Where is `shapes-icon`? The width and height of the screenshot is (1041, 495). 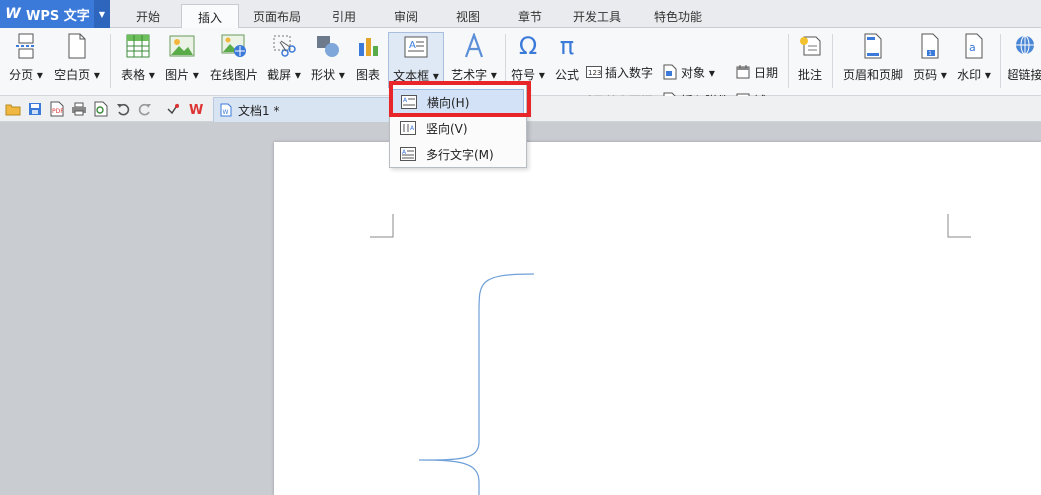 shapes-icon is located at coordinates (328, 46).